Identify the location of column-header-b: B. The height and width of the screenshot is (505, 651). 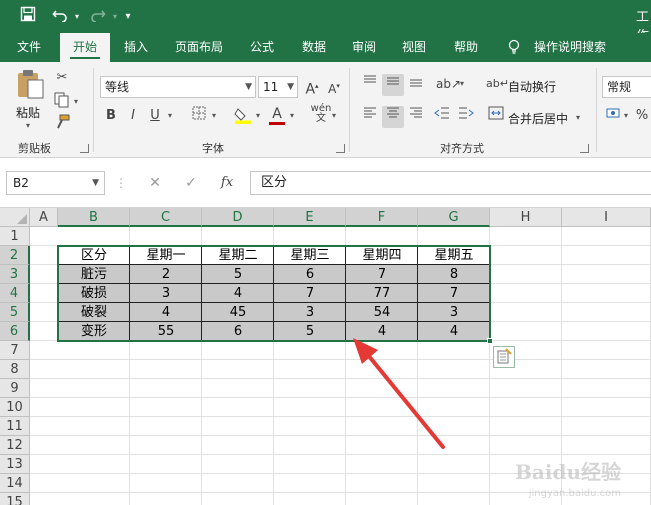
(94, 217).